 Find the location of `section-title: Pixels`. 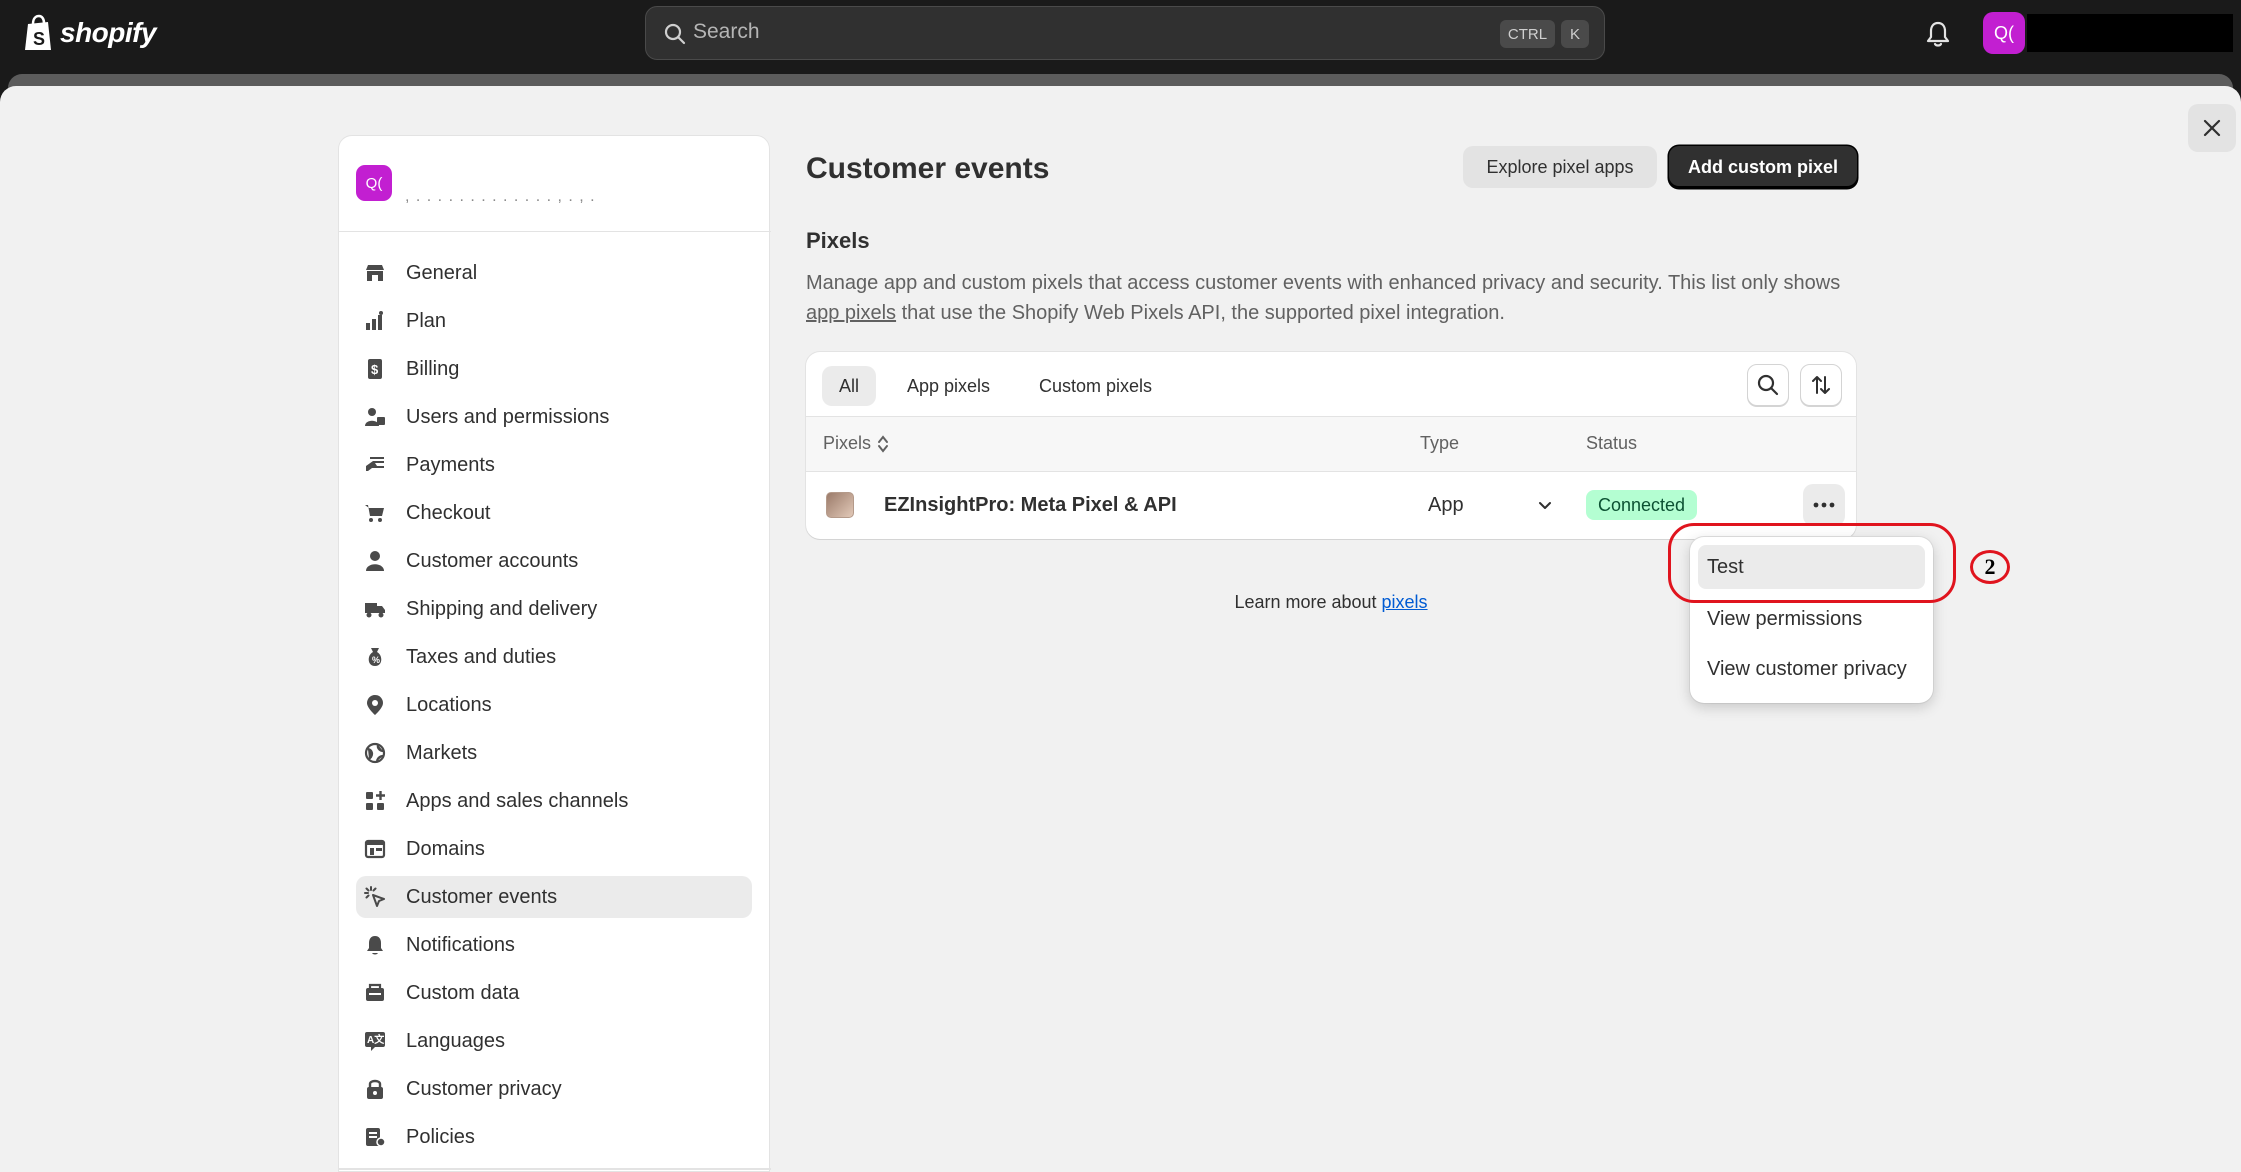

section-title: Pixels is located at coordinates (838, 240).